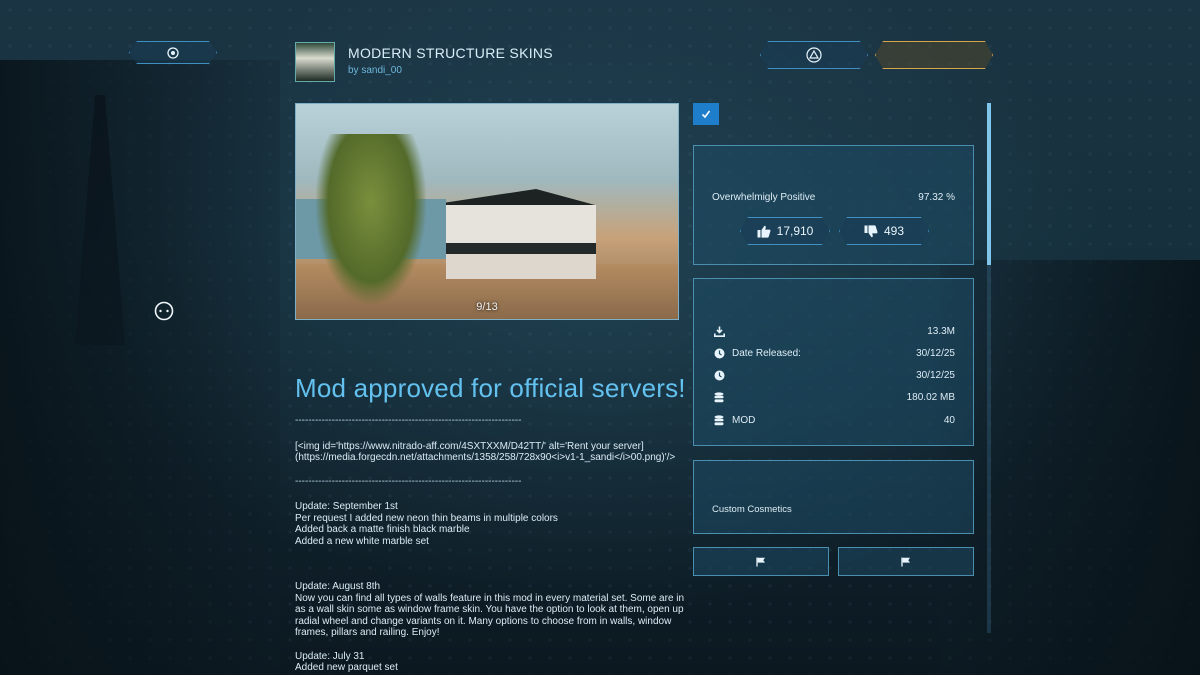  What do you see at coordinates (100, 220) in the screenshot?
I see `background-spire` at bounding box center [100, 220].